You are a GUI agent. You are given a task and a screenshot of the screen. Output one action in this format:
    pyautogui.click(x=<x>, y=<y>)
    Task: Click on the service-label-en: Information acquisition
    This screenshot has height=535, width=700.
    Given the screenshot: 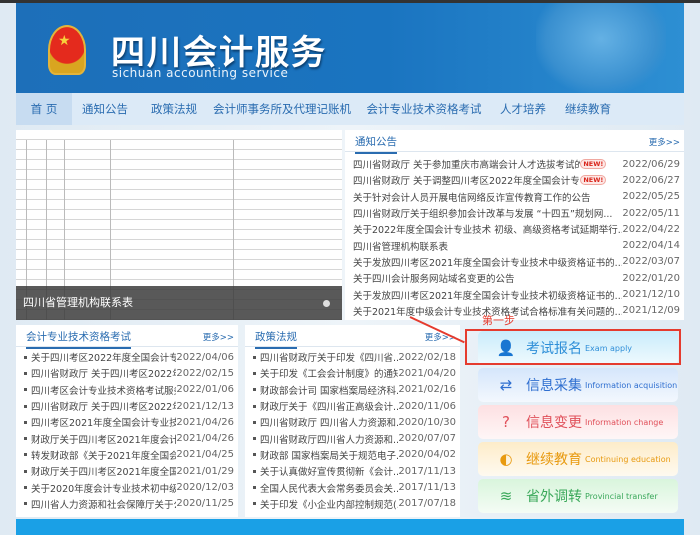 What is the action you would take?
    pyautogui.click(x=631, y=385)
    